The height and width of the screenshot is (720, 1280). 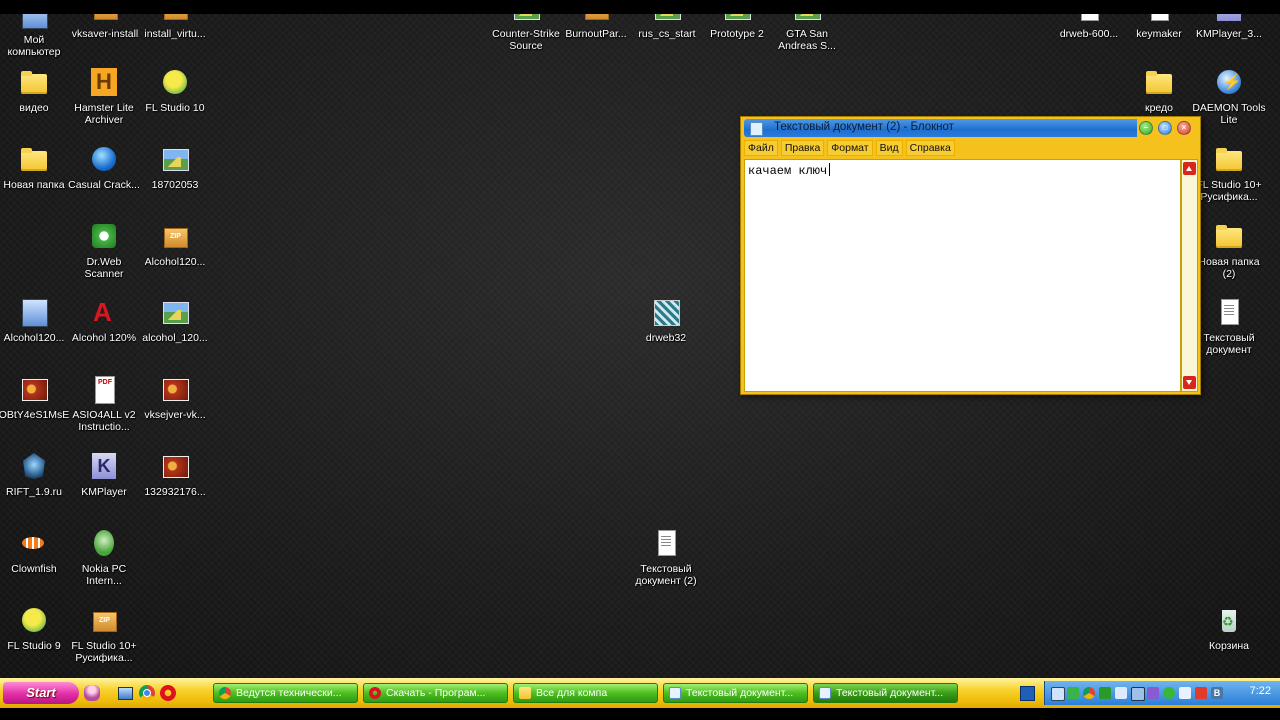 What do you see at coordinates (175, 185) in the screenshot?
I see `icon-label: 18702053` at bounding box center [175, 185].